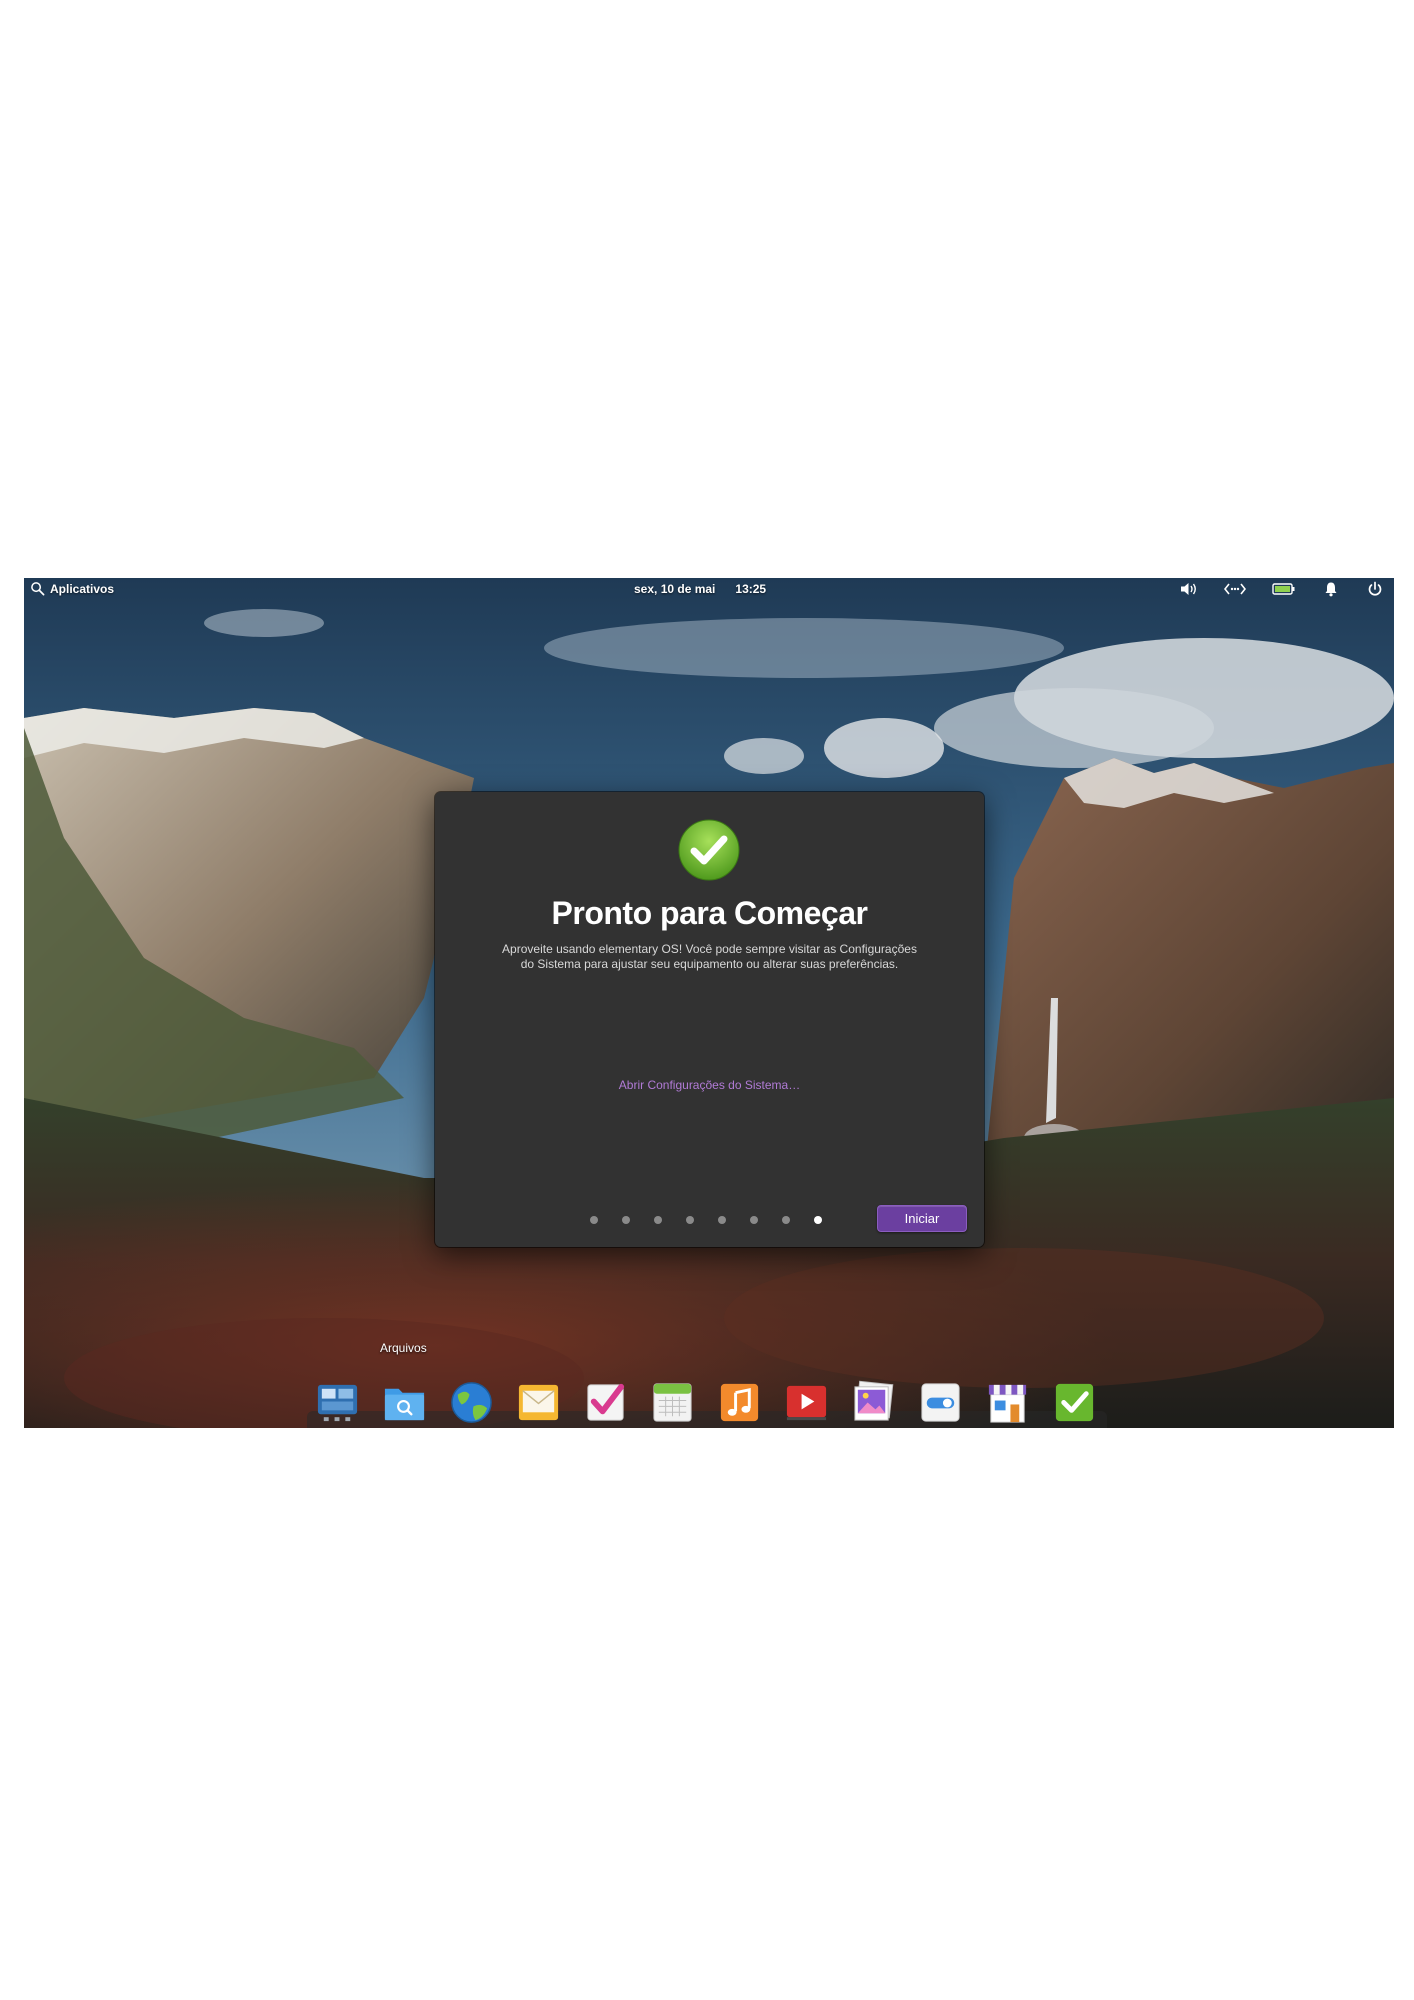 This screenshot has width=1414, height=2000. I want to click on dock-tooltip: Arquivos, so click(403, 1348).